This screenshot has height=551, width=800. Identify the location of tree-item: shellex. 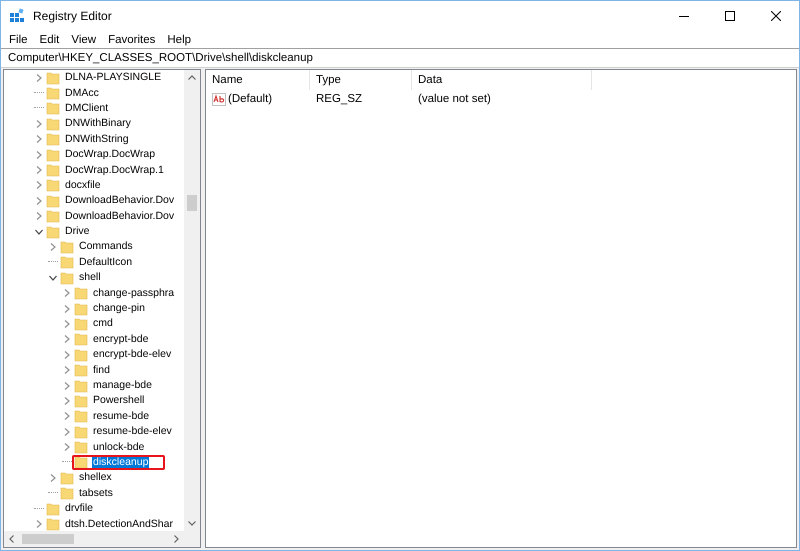
(95, 477).